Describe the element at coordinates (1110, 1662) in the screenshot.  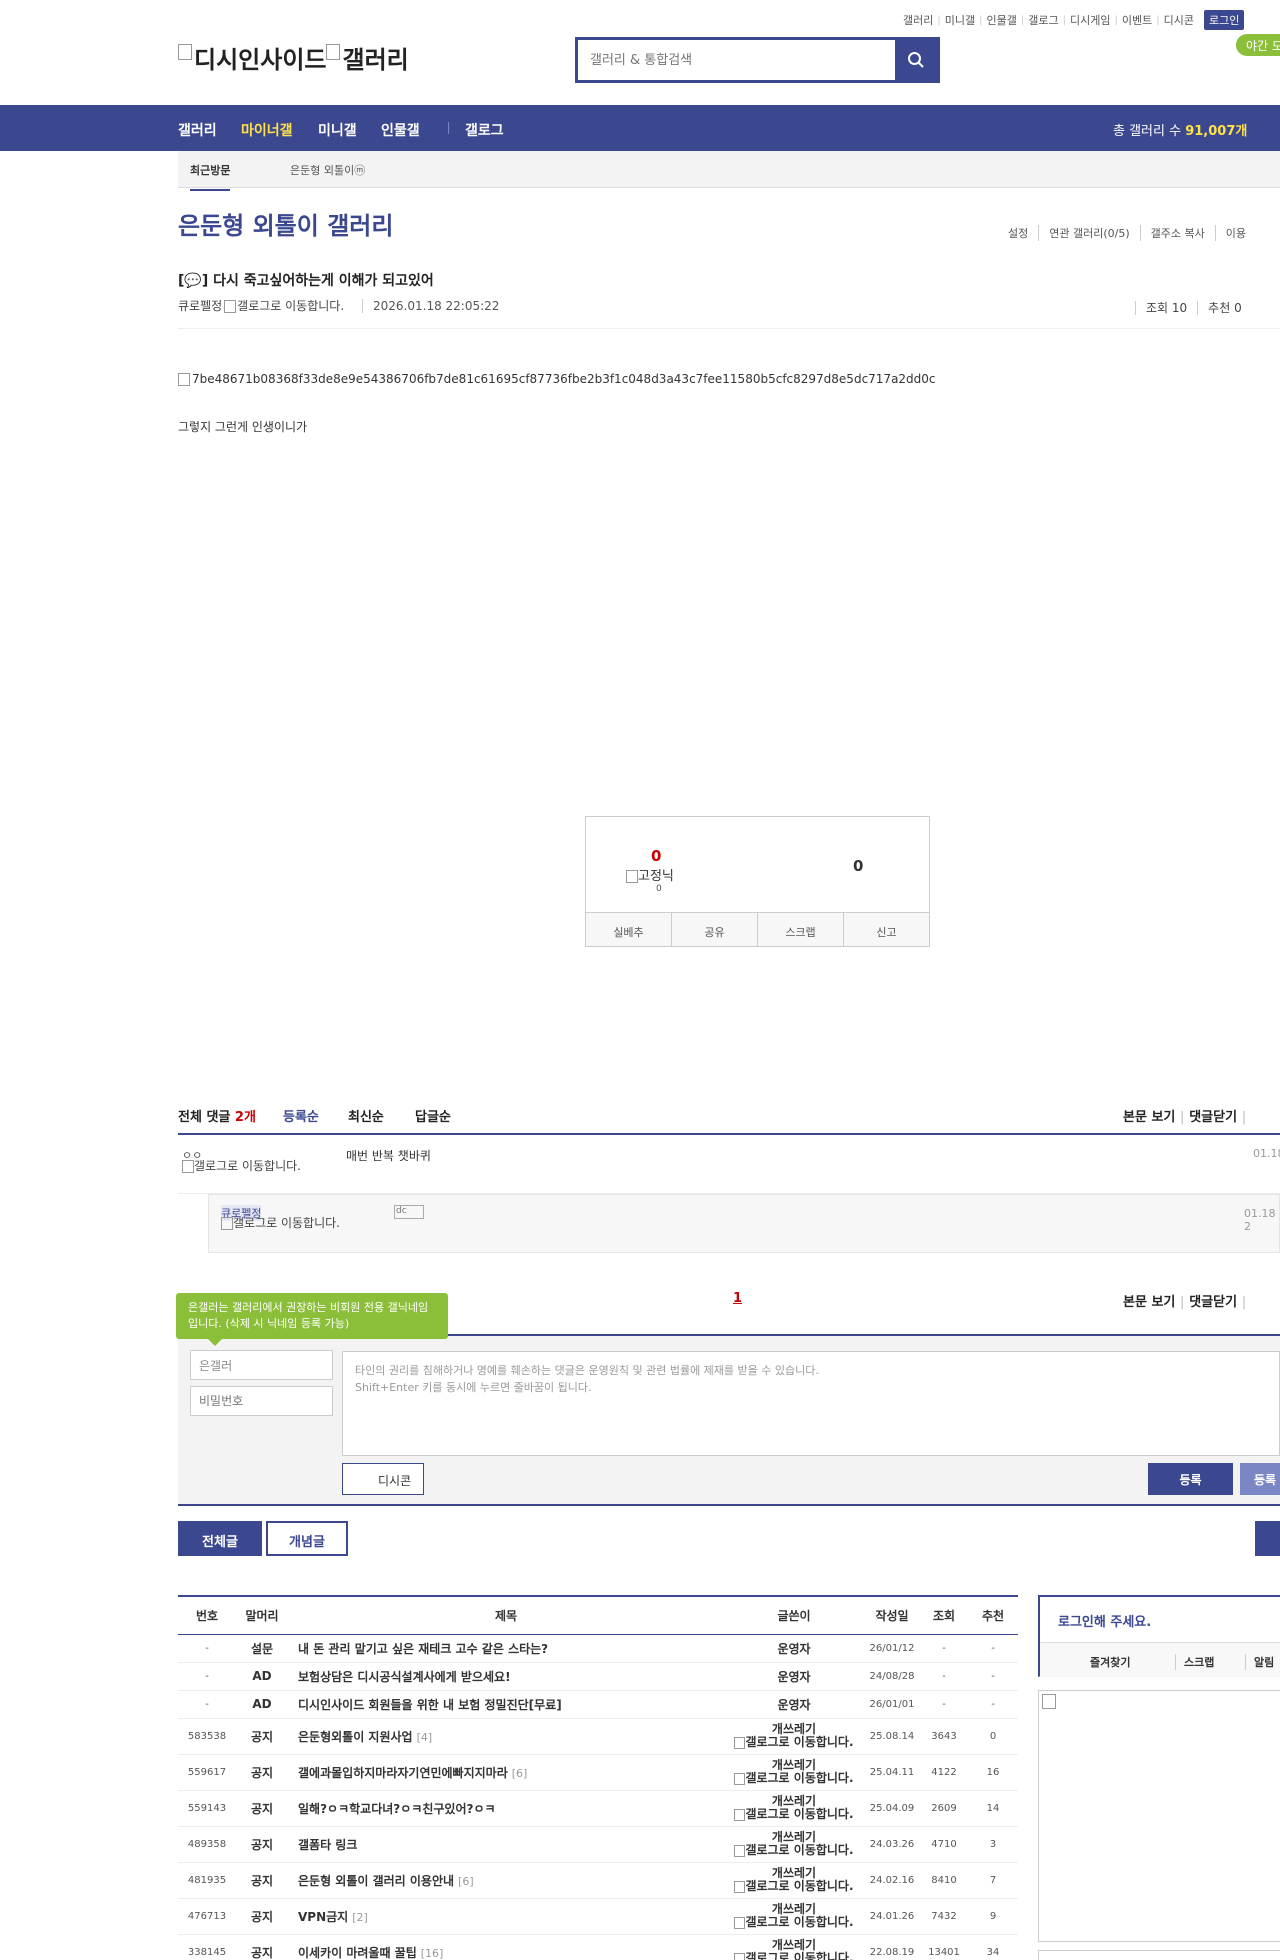
I see `favorites-link: 즐겨찾기` at that location.